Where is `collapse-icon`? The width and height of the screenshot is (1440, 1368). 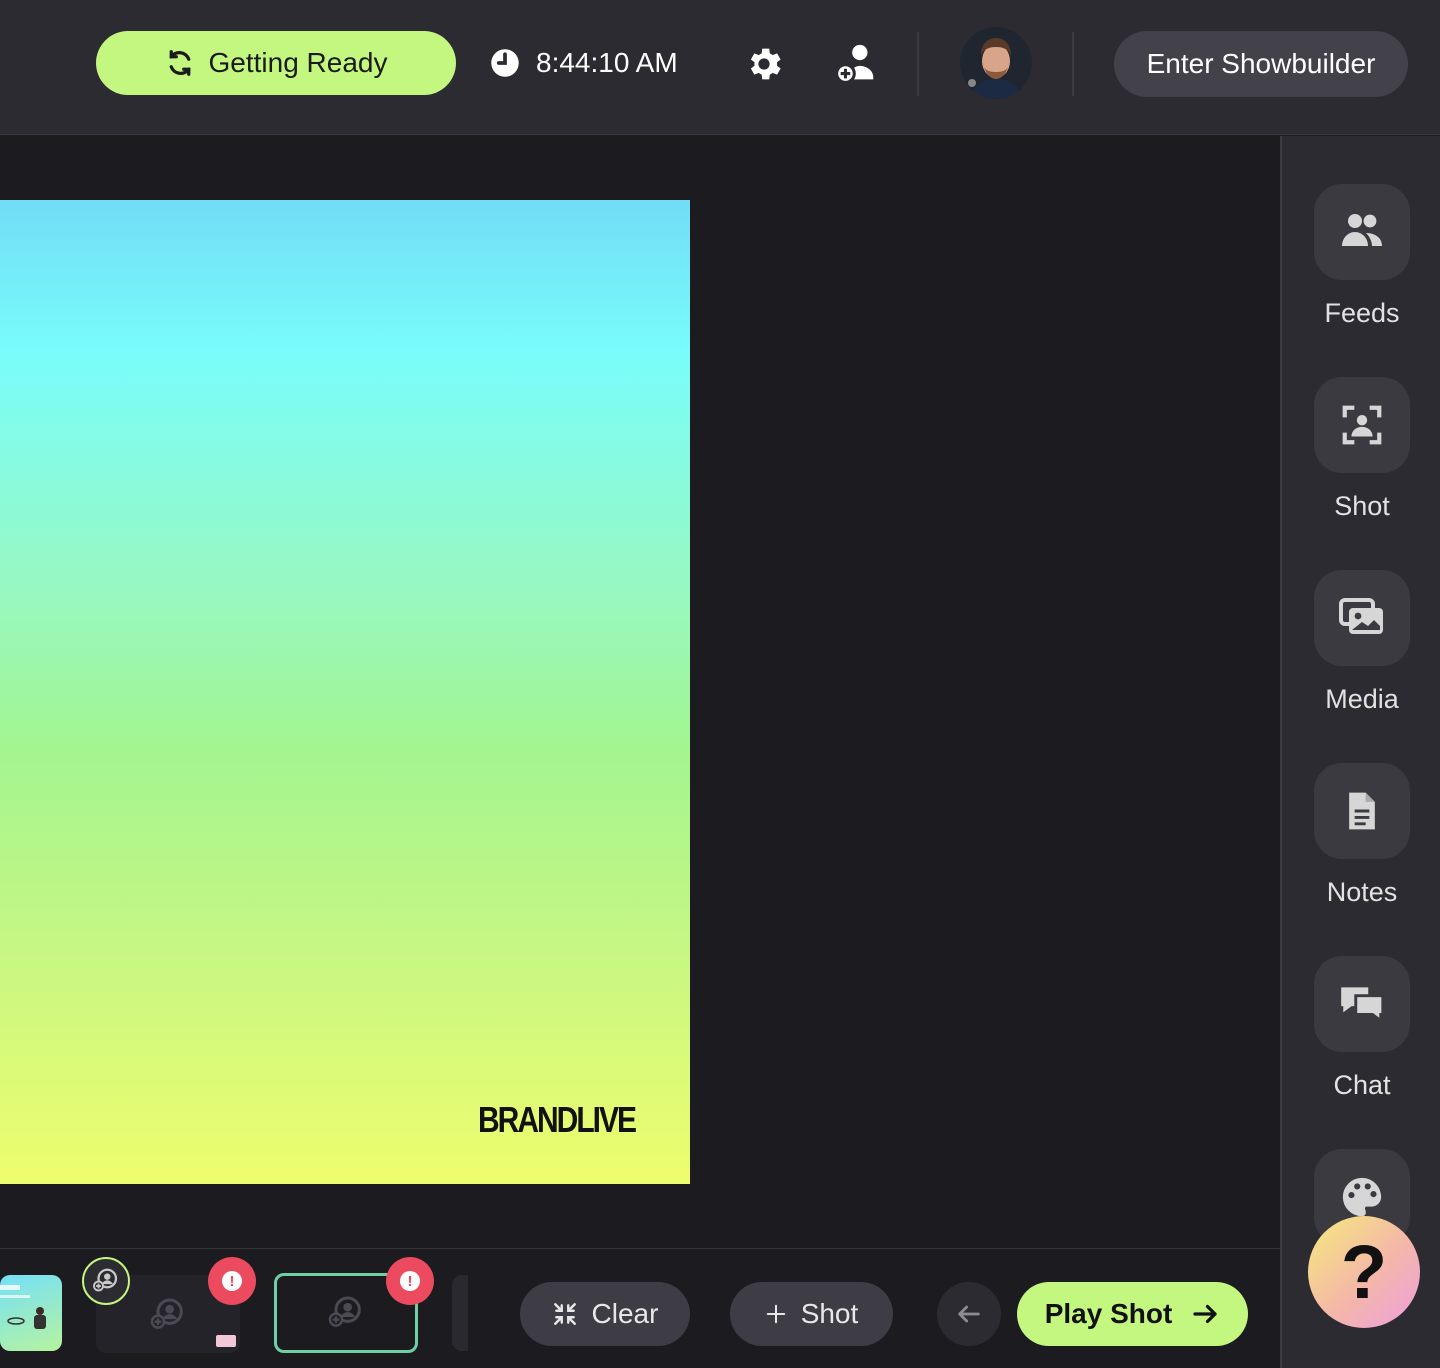 collapse-icon is located at coordinates (564, 1314).